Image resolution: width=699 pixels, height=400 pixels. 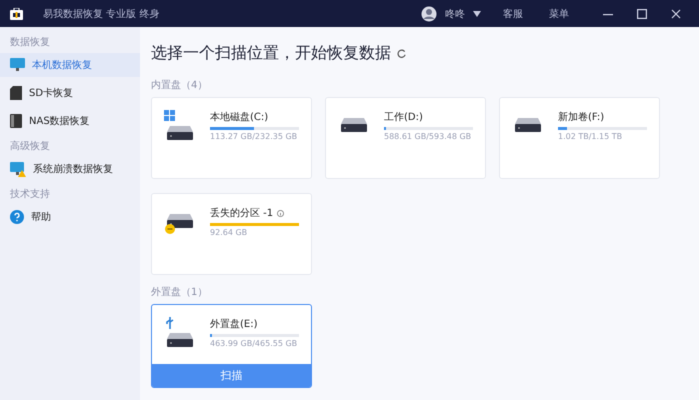 I want to click on caret-icon, so click(x=477, y=13).